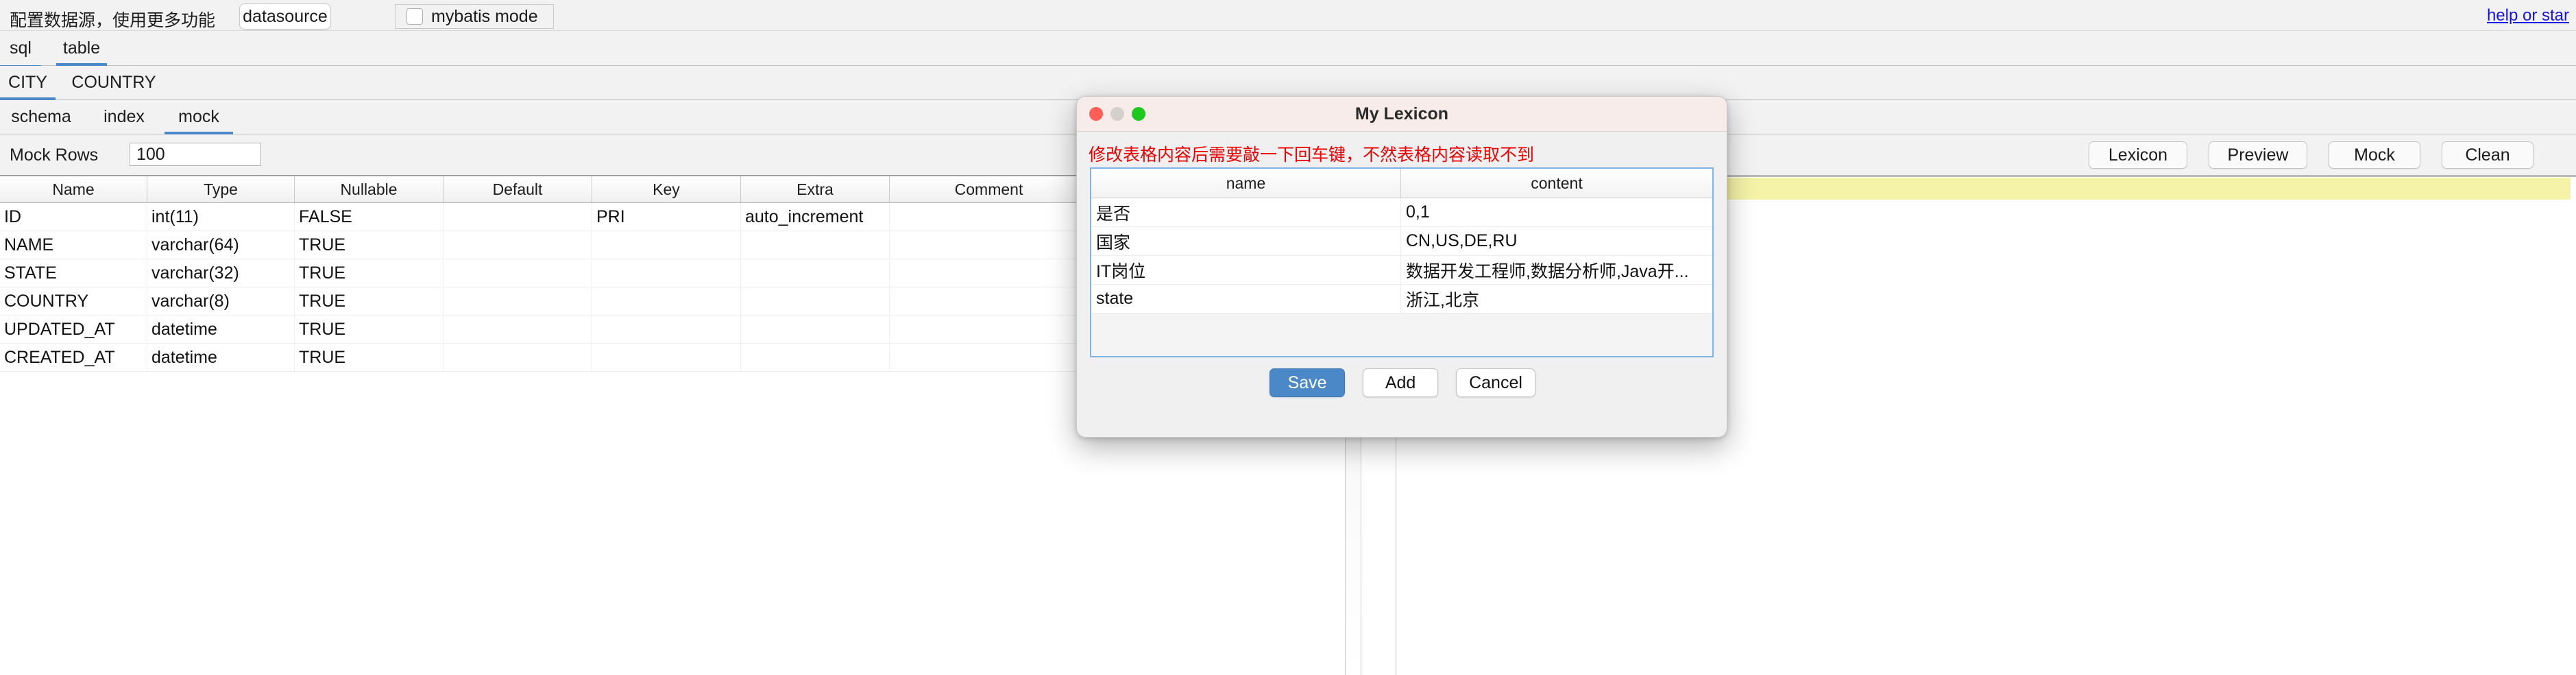  What do you see at coordinates (73, 245) in the screenshot?
I see `cell-name: NAME` at bounding box center [73, 245].